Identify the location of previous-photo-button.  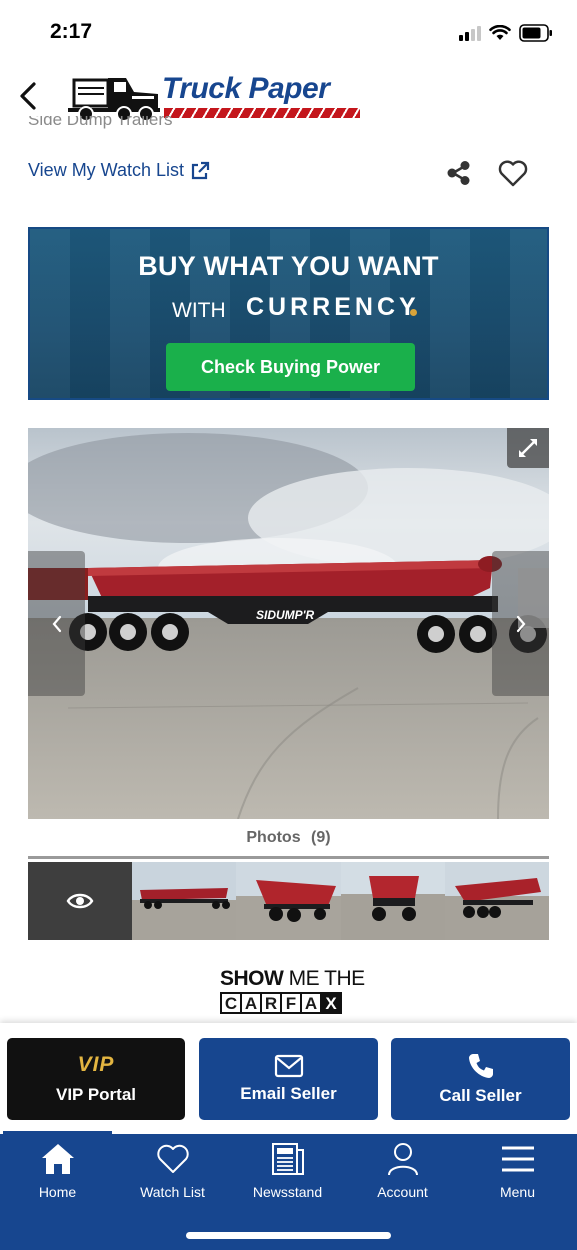
(56, 623).